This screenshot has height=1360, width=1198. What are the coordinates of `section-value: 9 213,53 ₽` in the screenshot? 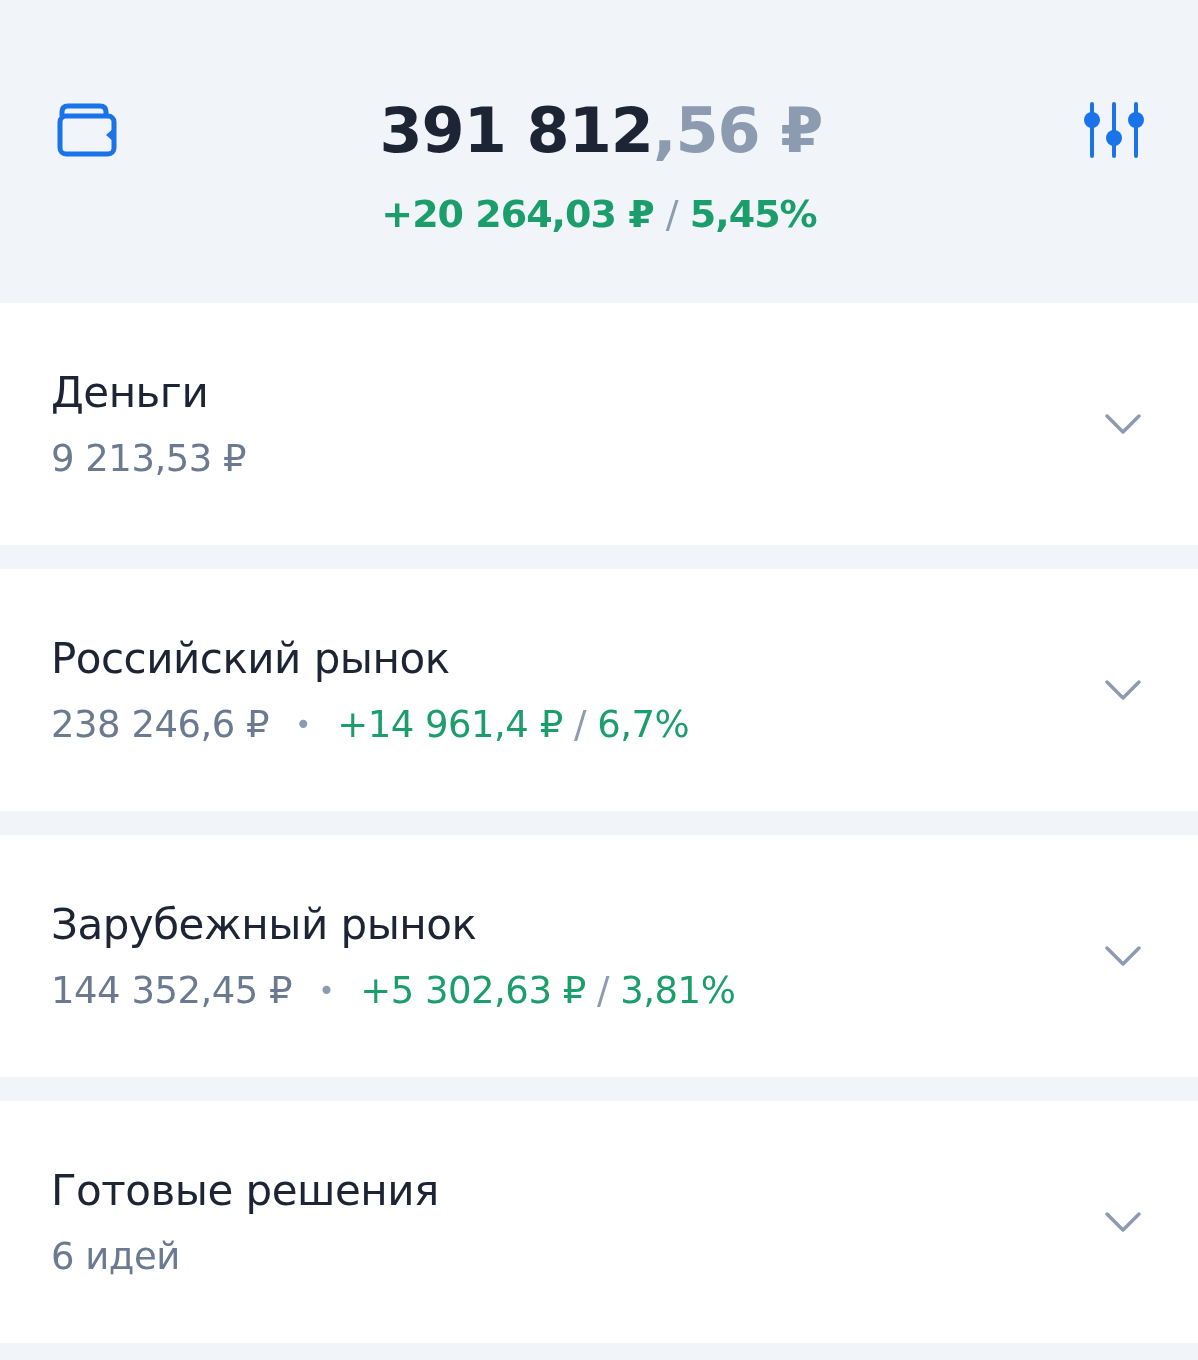 It's located at (149, 458).